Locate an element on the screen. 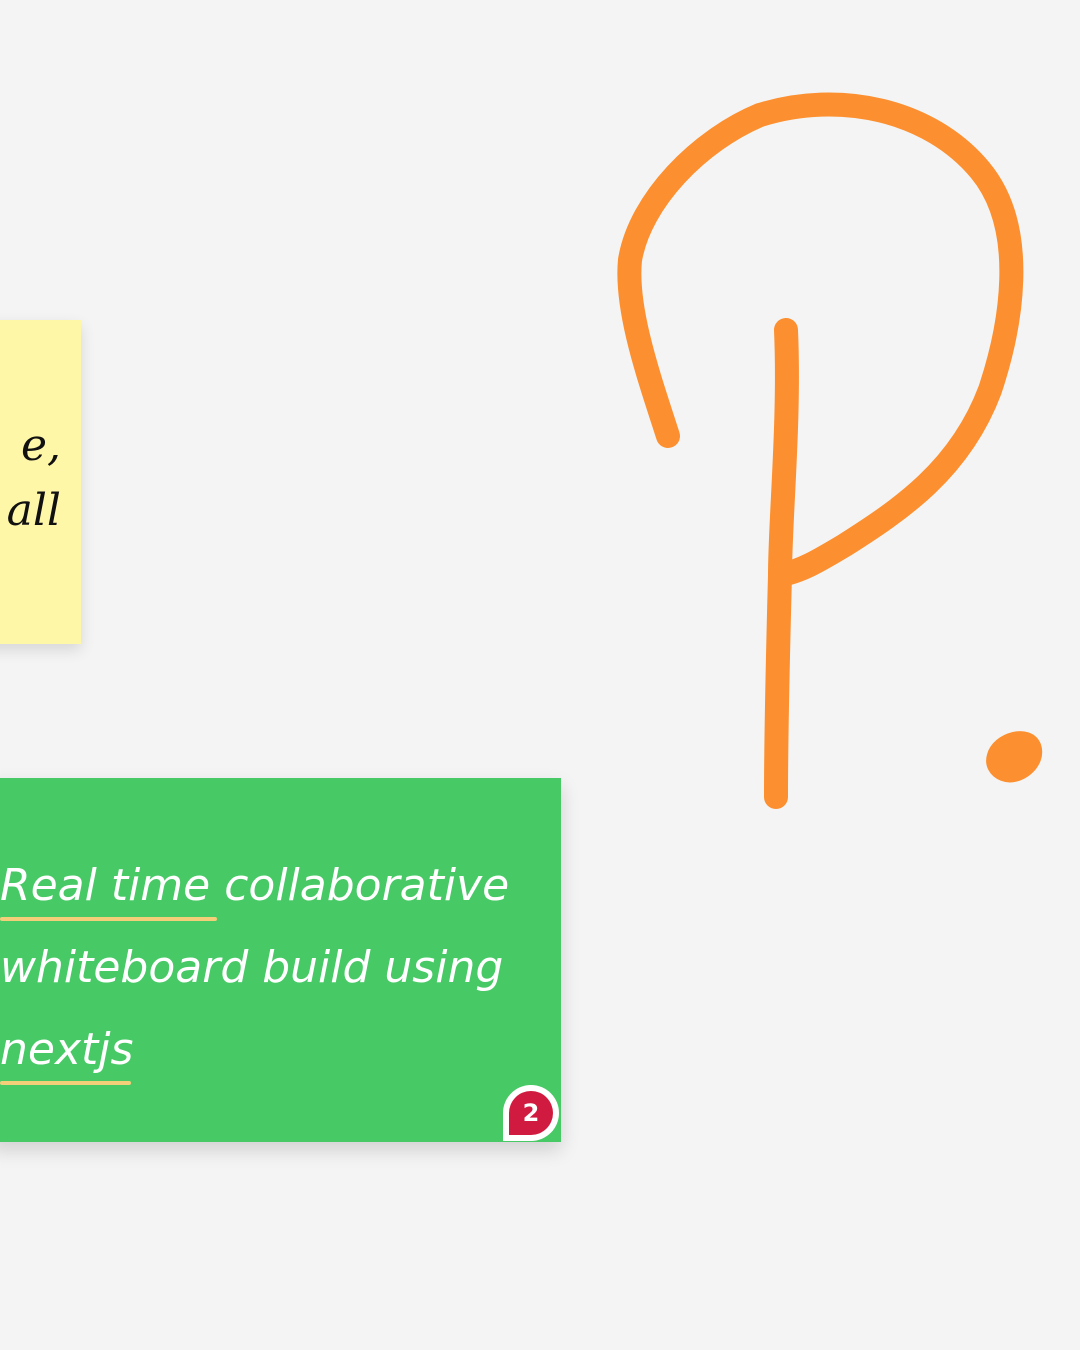  drawing-stroke-stem is located at coordinates (781, 563).